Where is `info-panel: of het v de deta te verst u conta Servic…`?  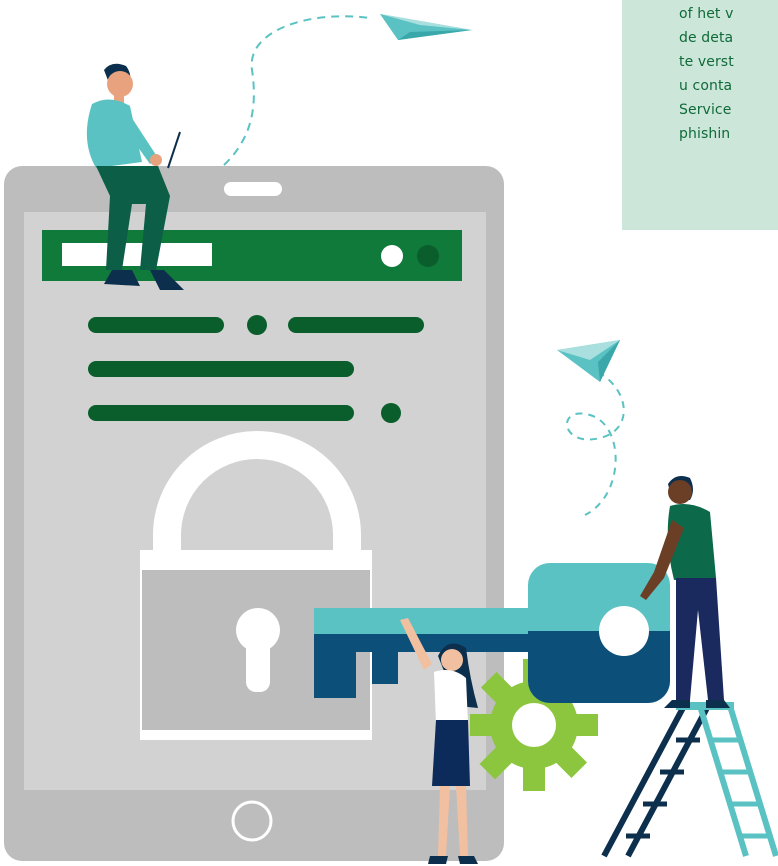 info-panel: of het v de deta te verst u conta Servic… is located at coordinates (700, 115).